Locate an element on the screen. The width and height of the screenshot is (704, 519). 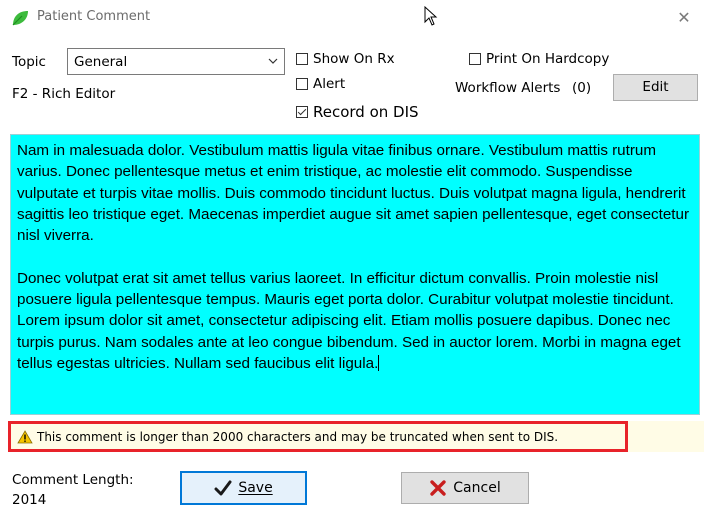
show-on-rx-checkbox: Show On Rx is located at coordinates (345, 59).